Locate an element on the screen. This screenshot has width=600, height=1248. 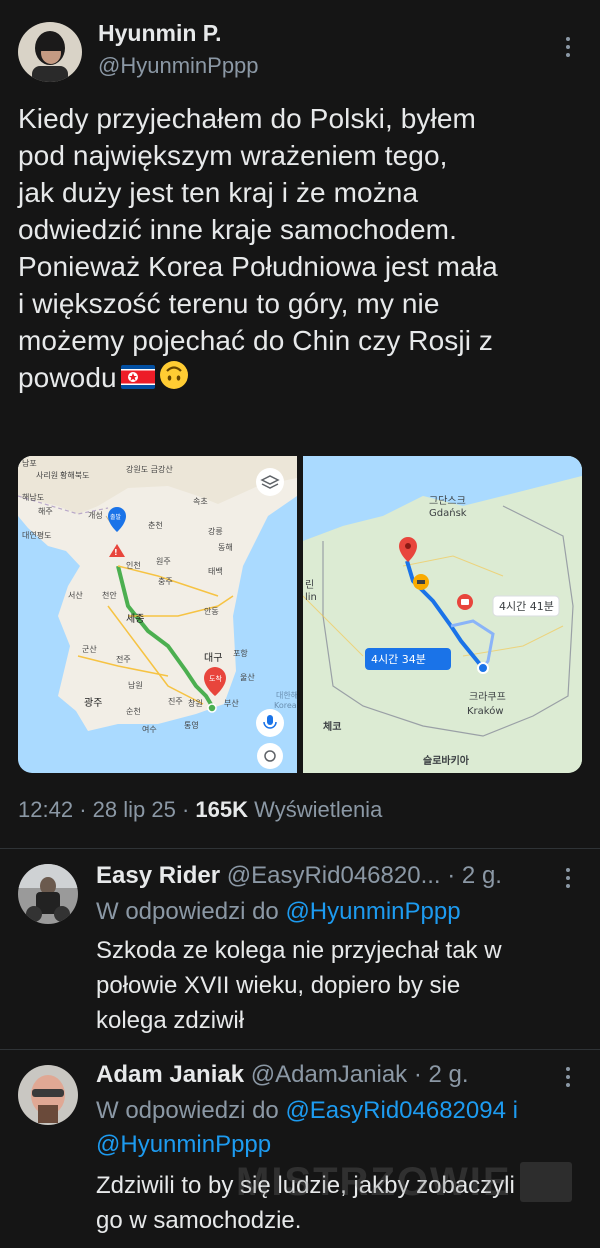
map-label: 서산 is located at coordinates (75, 595).